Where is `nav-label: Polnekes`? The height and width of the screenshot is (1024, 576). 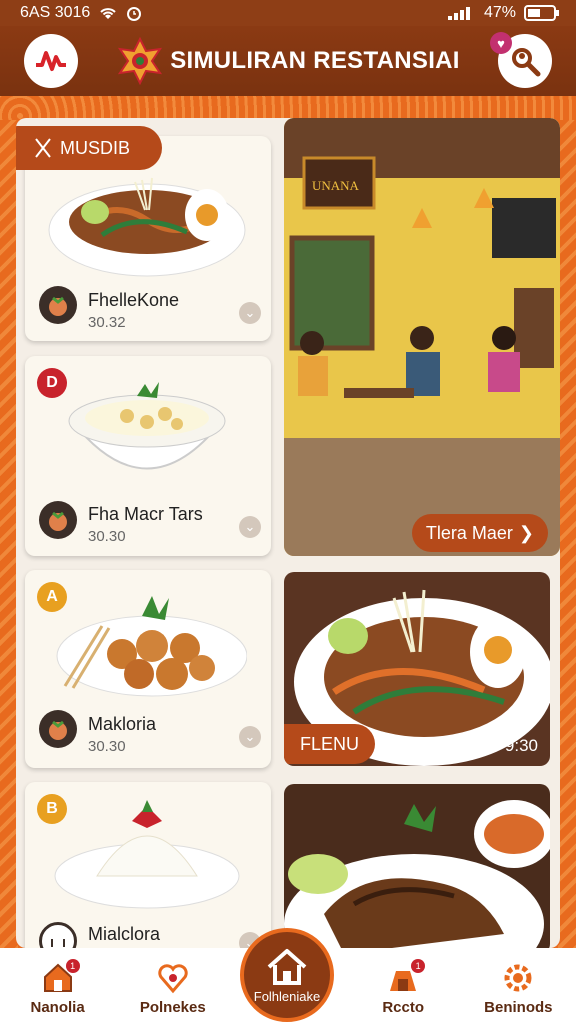 nav-label: Polnekes is located at coordinates (172, 1007).